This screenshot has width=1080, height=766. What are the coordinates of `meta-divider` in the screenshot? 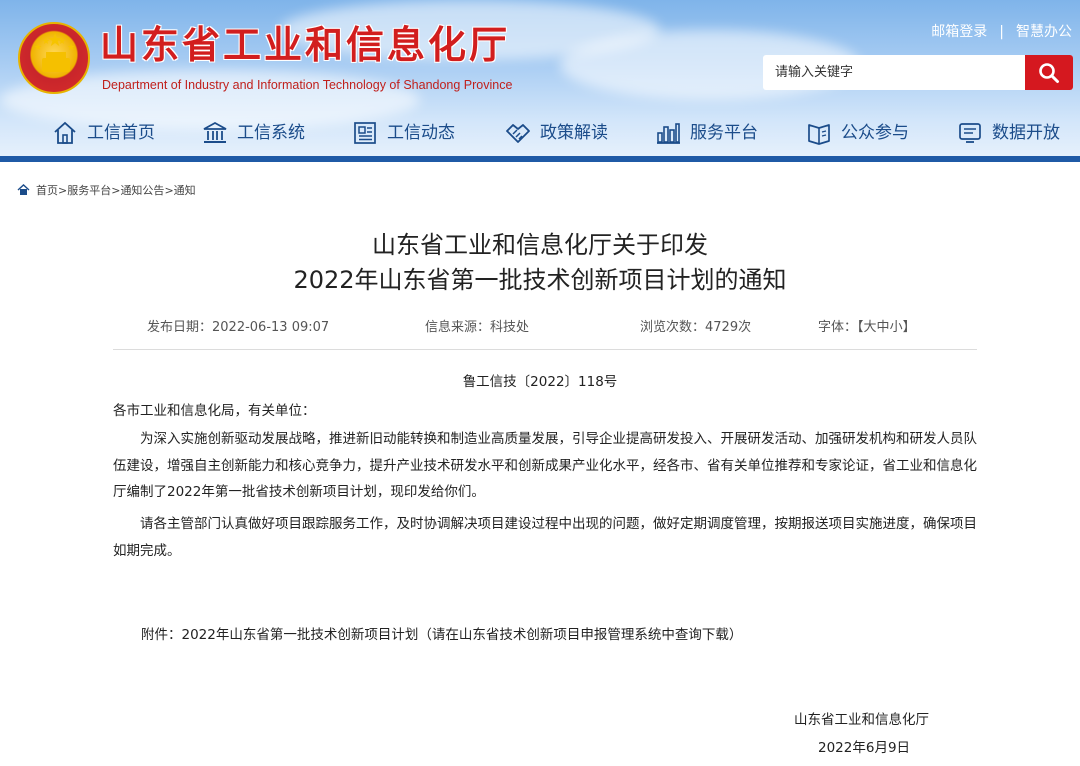 It's located at (545, 349).